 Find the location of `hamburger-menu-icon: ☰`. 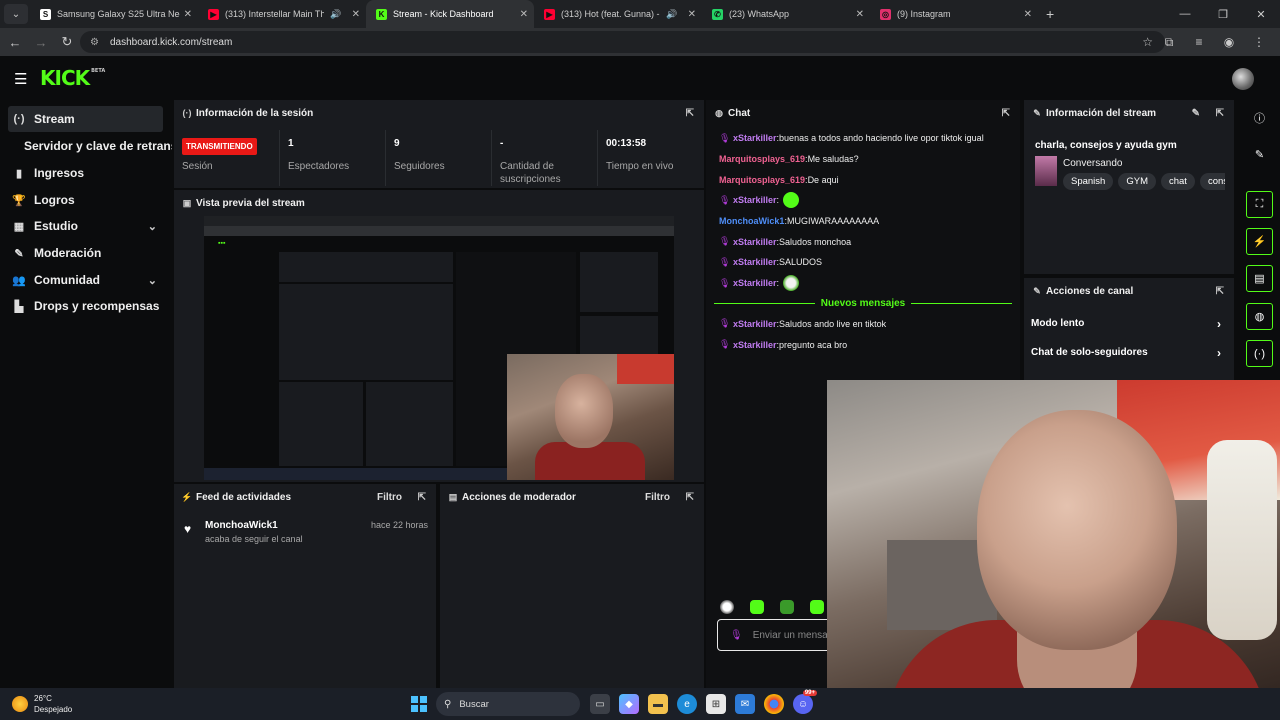

hamburger-menu-icon: ☰ is located at coordinates (20, 79).